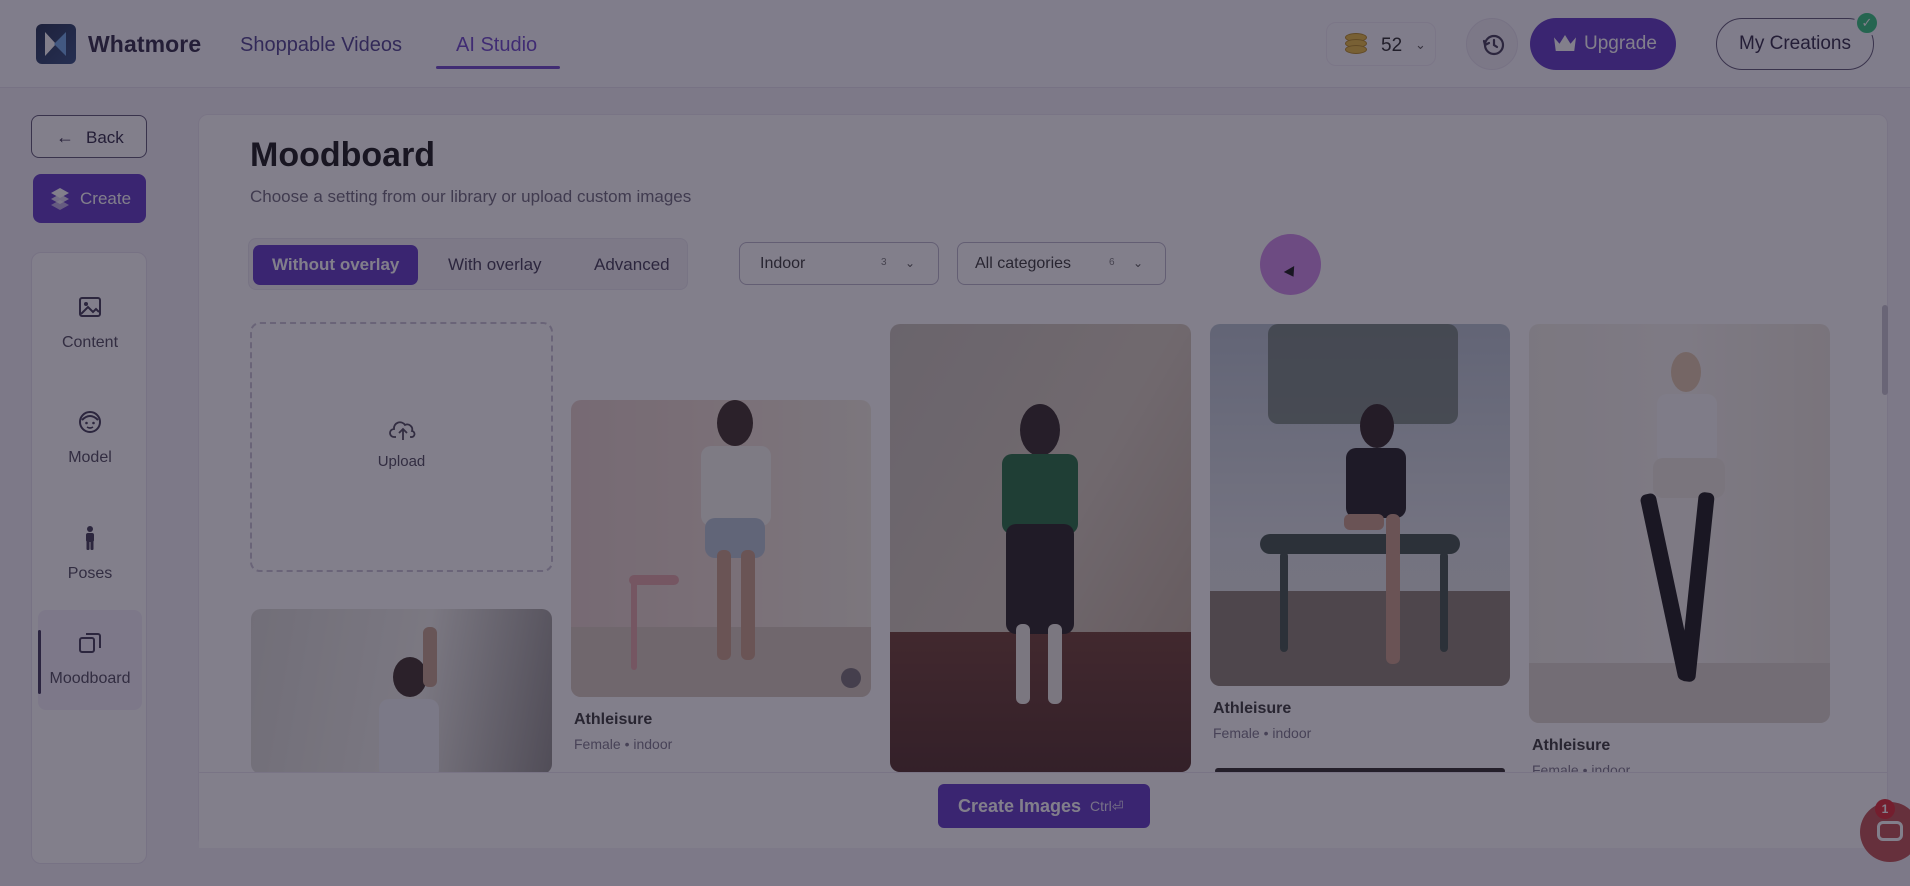  What do you see at coordinates (1020, 806) in the screenshot?
I see `create-images-label: Create Images` at bounding box center [1020, 806].